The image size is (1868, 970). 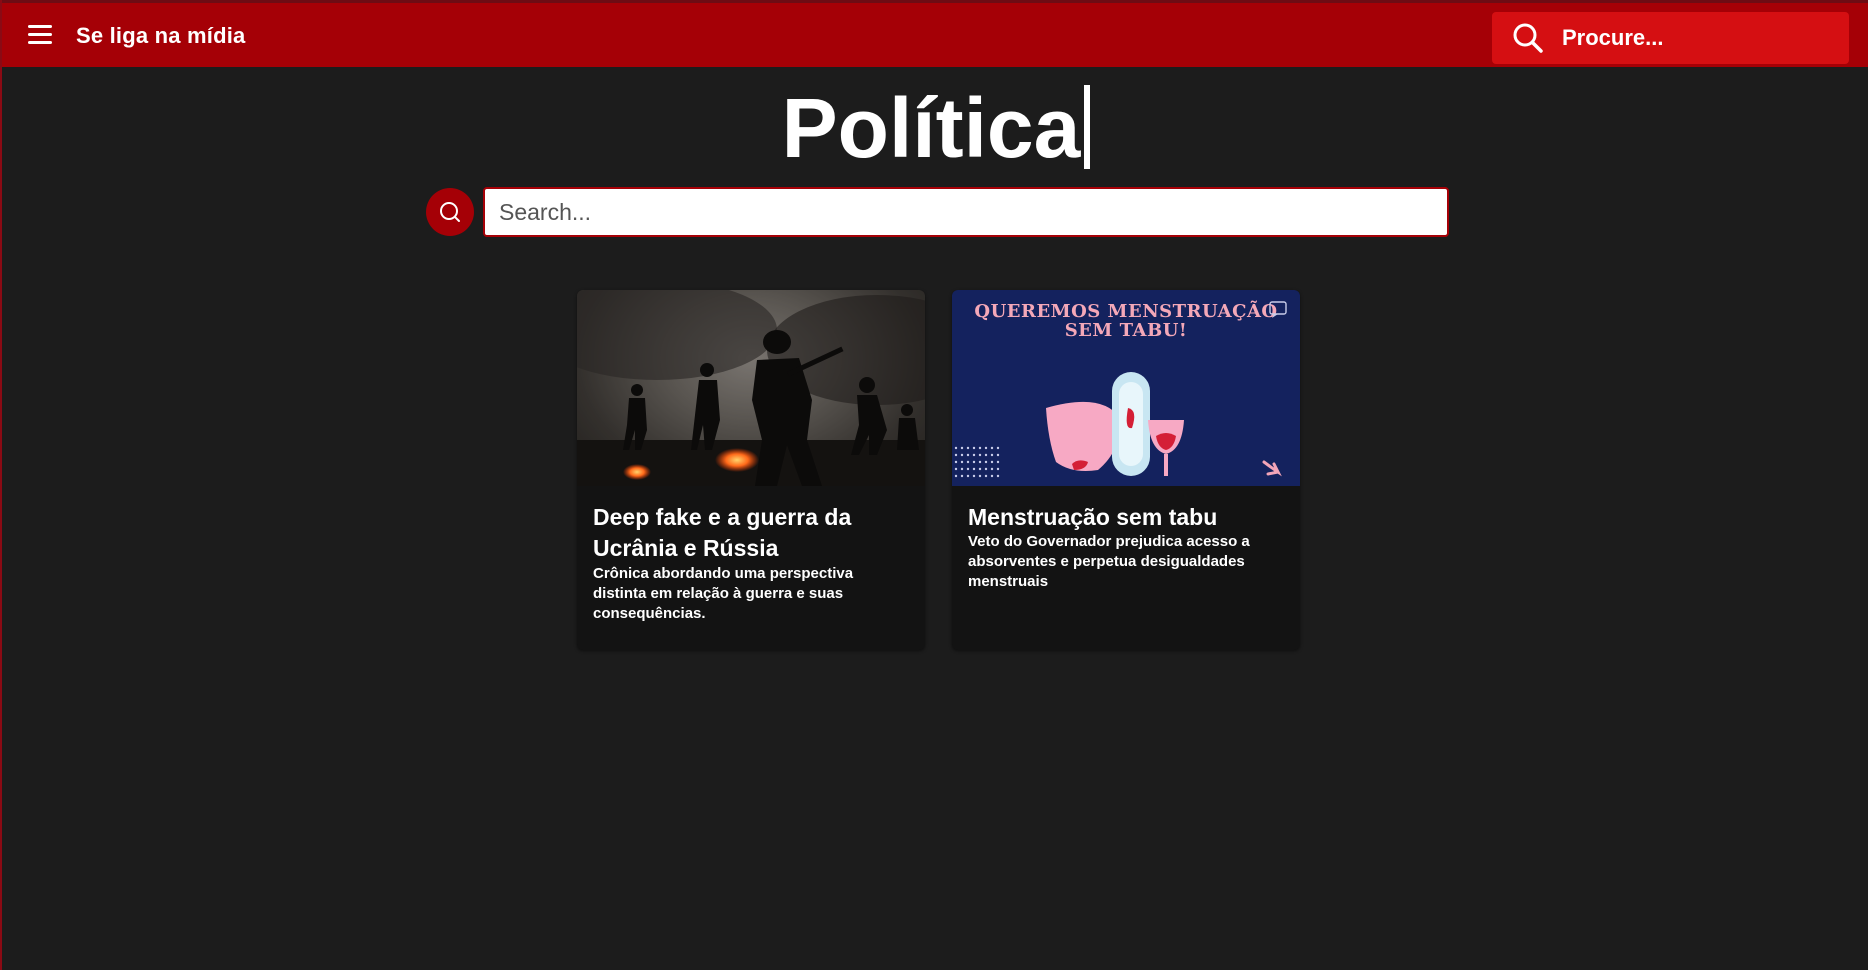 I want to click on header-search, so click(x=1670, y=38).